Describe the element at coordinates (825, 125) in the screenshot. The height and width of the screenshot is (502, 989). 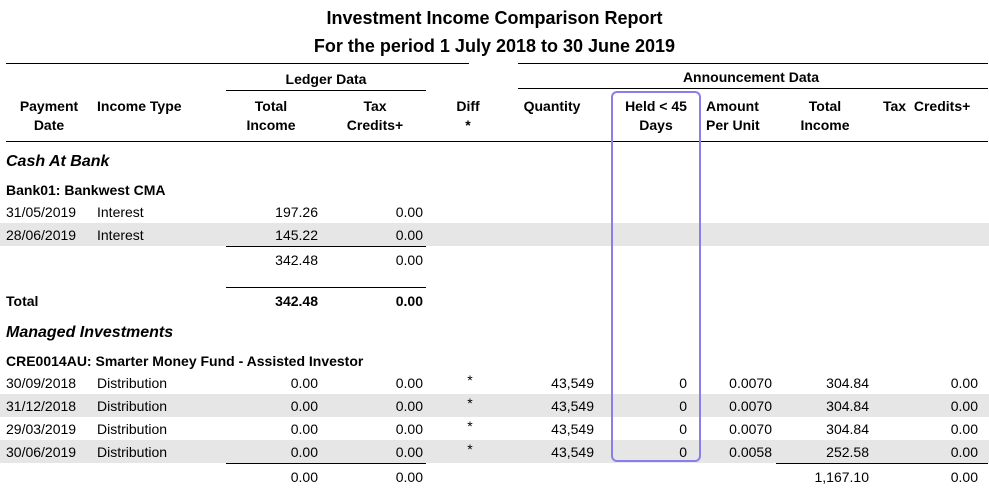
I see `col-ann-total-2: Income` at that location.